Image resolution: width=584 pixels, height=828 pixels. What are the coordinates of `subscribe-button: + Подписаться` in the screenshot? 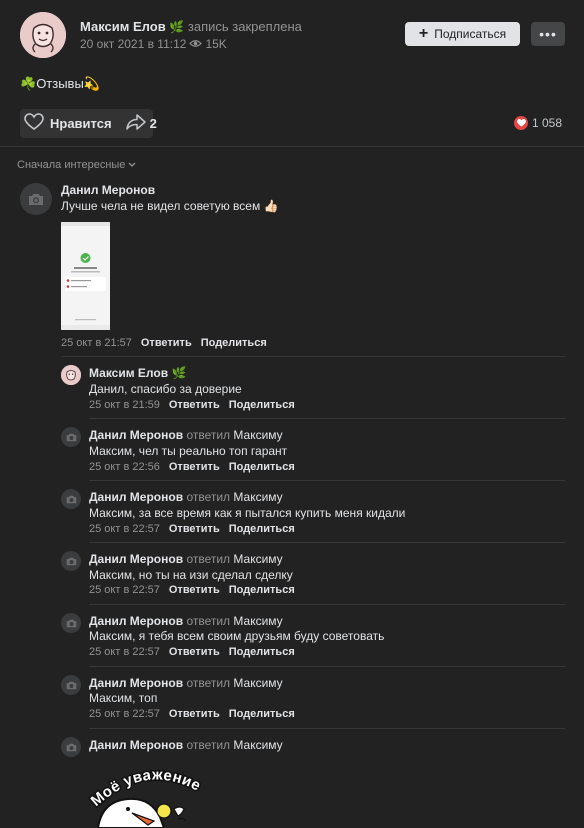 It's located at (462, 34).